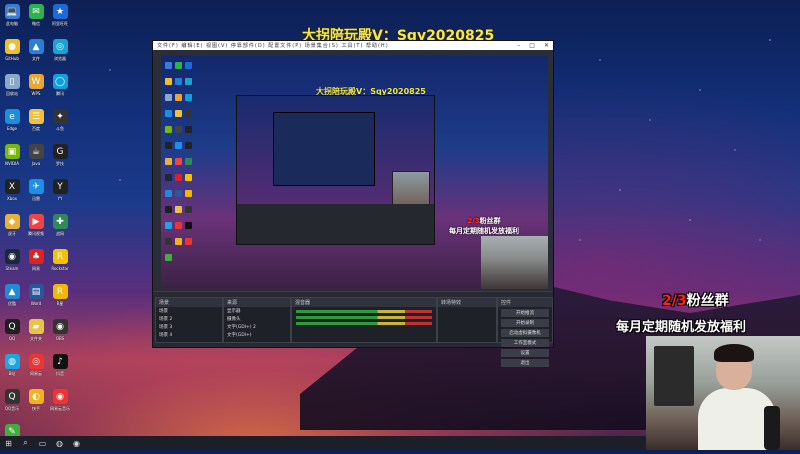 The height and width of the screenshot is (454, 800). I want to click on app-icon: G, so click(60, 151).